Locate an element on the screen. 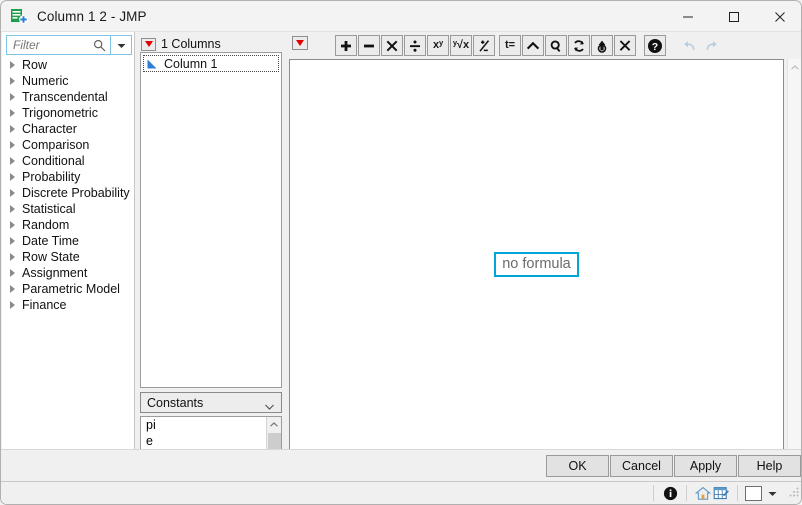  function-category-random: Random is located at coordinates (68, 225).